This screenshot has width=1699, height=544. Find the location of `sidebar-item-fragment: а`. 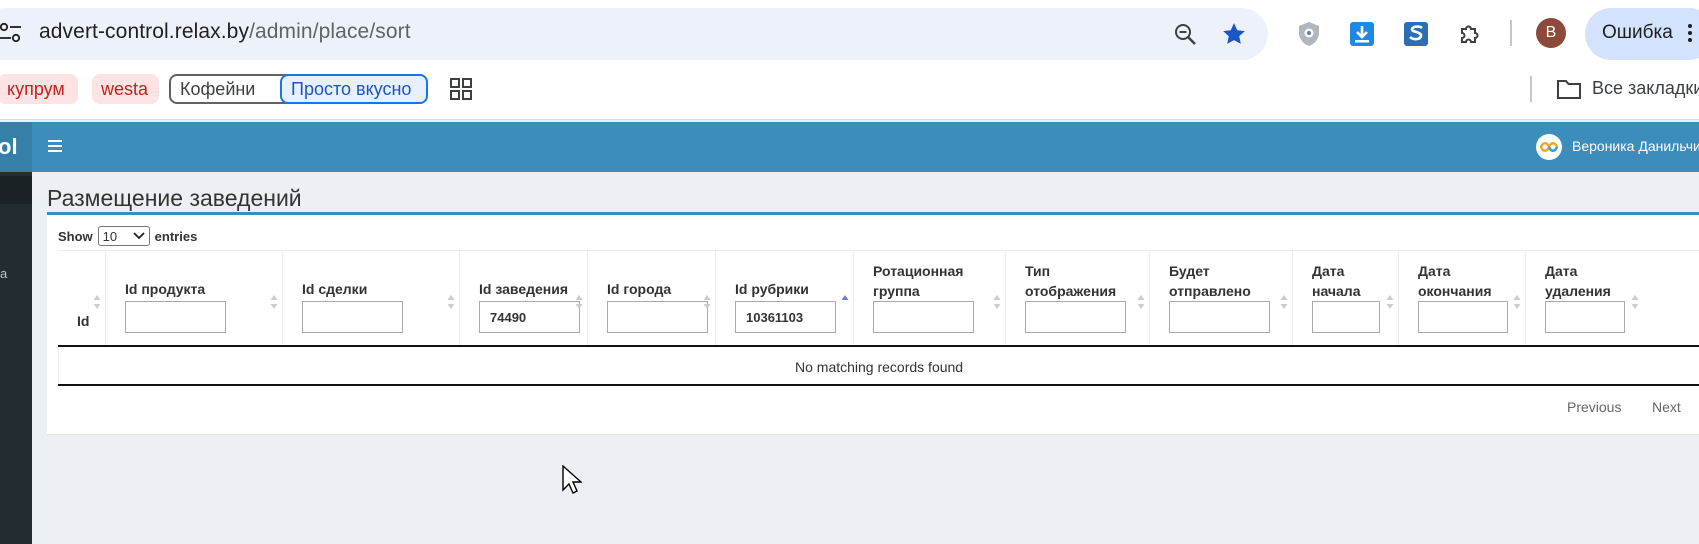

sidebar-item-fragment: а is located at coordinates (3, 273).